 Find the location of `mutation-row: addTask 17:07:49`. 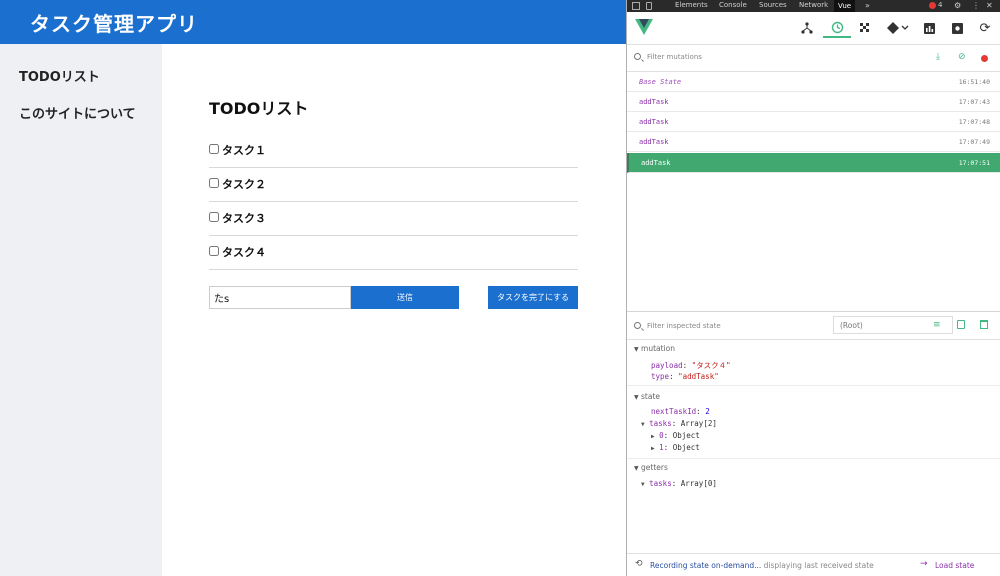

mutation-row: addTask 17:07:49 is located at coordinates (813, 142).